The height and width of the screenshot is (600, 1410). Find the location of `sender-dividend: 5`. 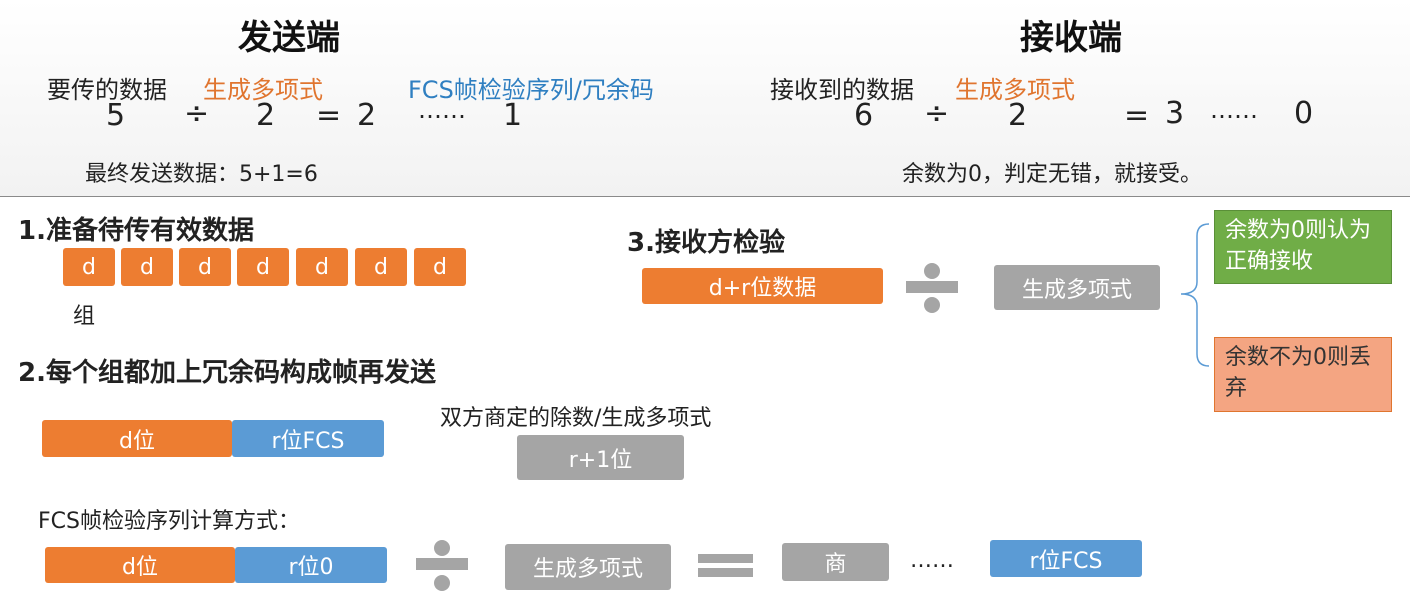

sender-dividend: 5 is located at coordinates (116, 115).